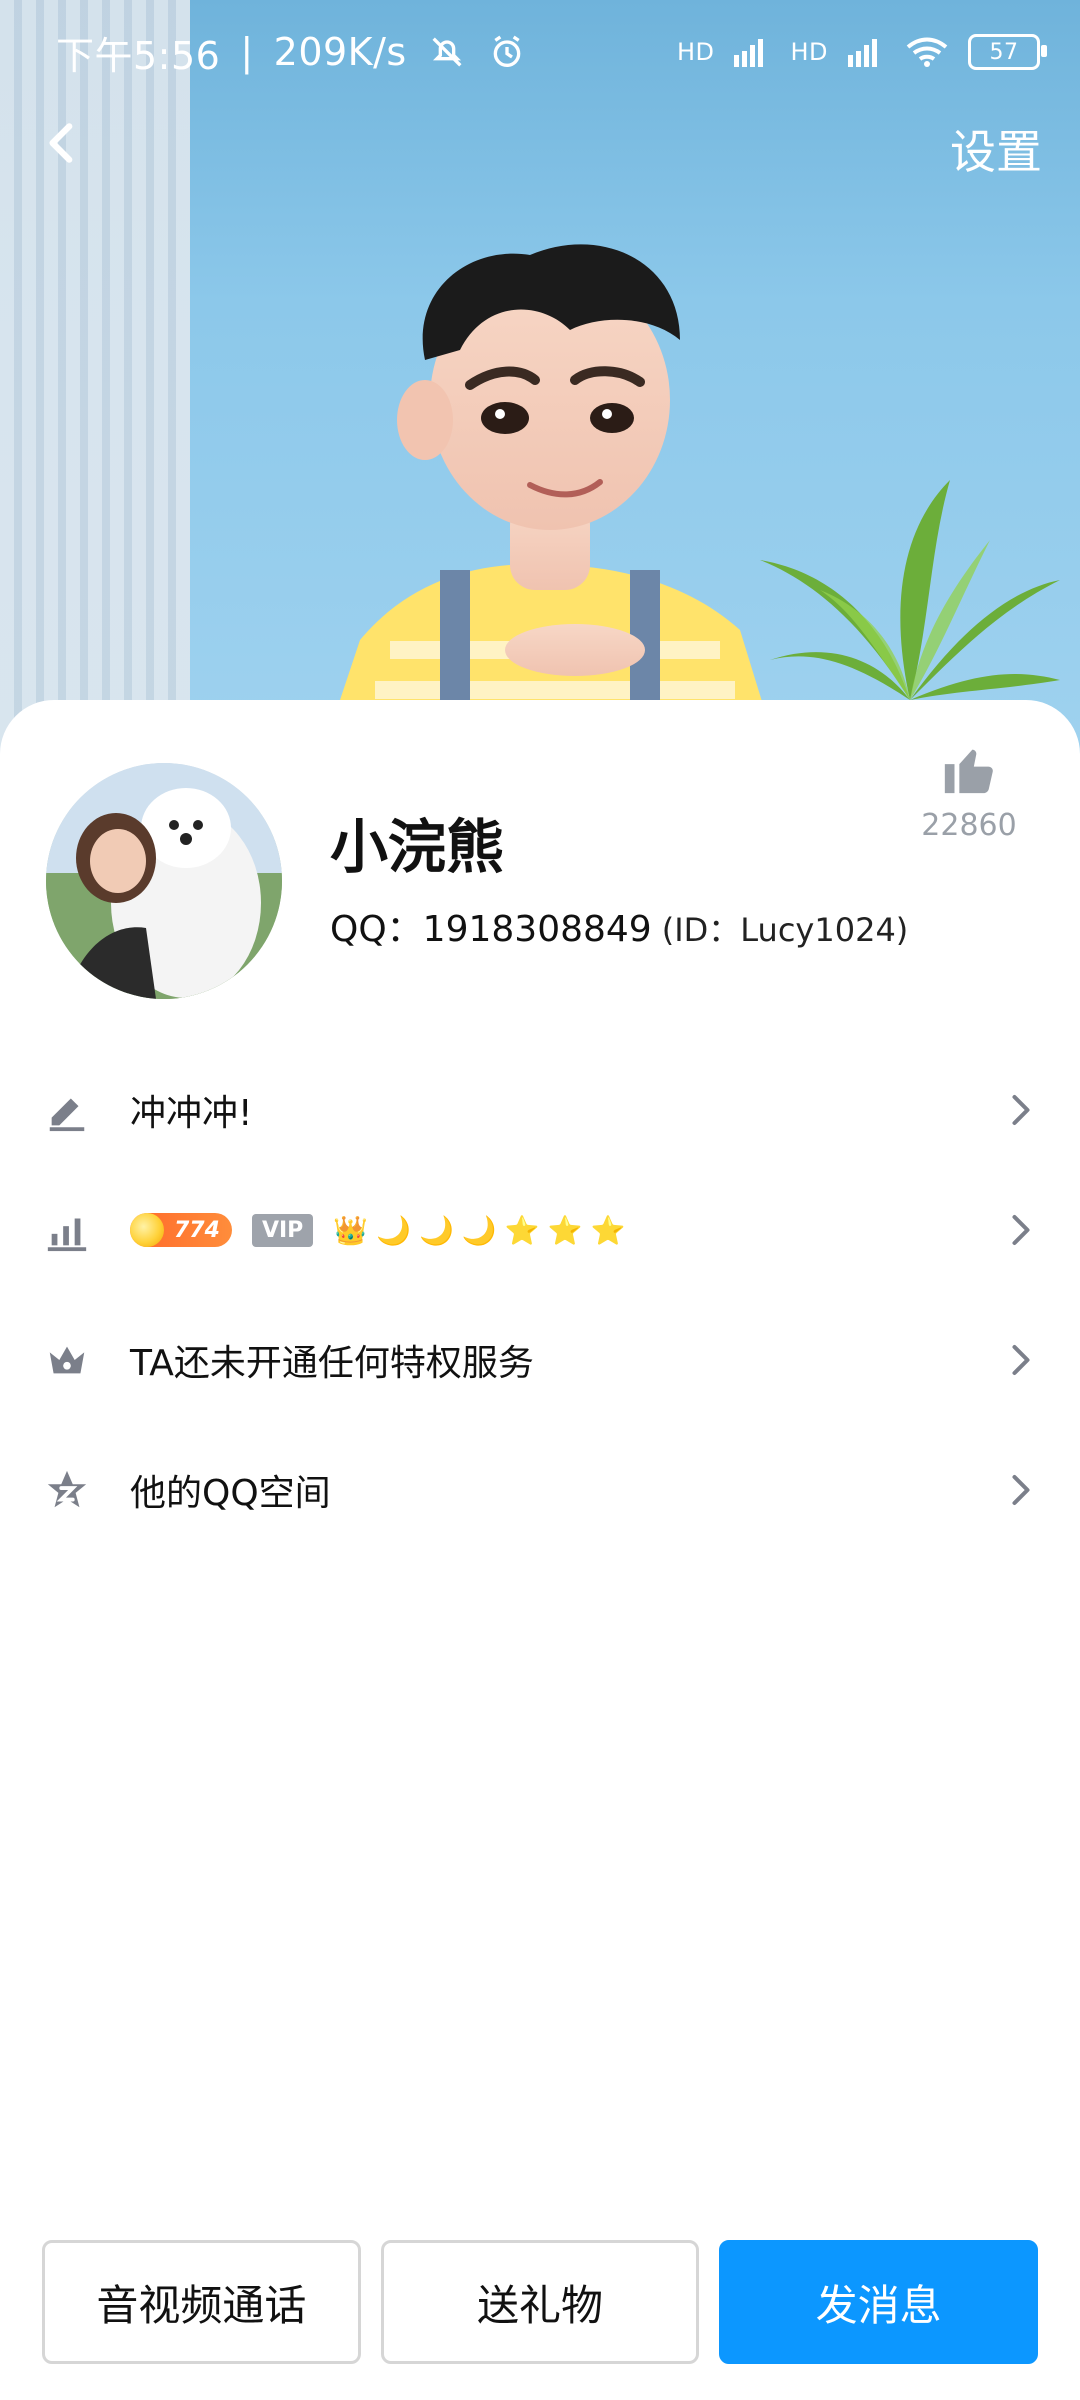 The width and height of the screenshot is (1080, 2400). I want to click on coin-icon, so click(147, 1230).